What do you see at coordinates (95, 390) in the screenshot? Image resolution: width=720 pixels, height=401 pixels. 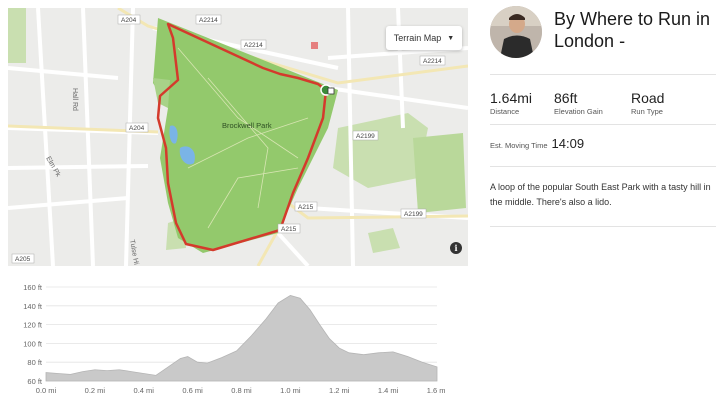 I see `x-tick-label: 0.2 mi` at bounding box center [95, 390].